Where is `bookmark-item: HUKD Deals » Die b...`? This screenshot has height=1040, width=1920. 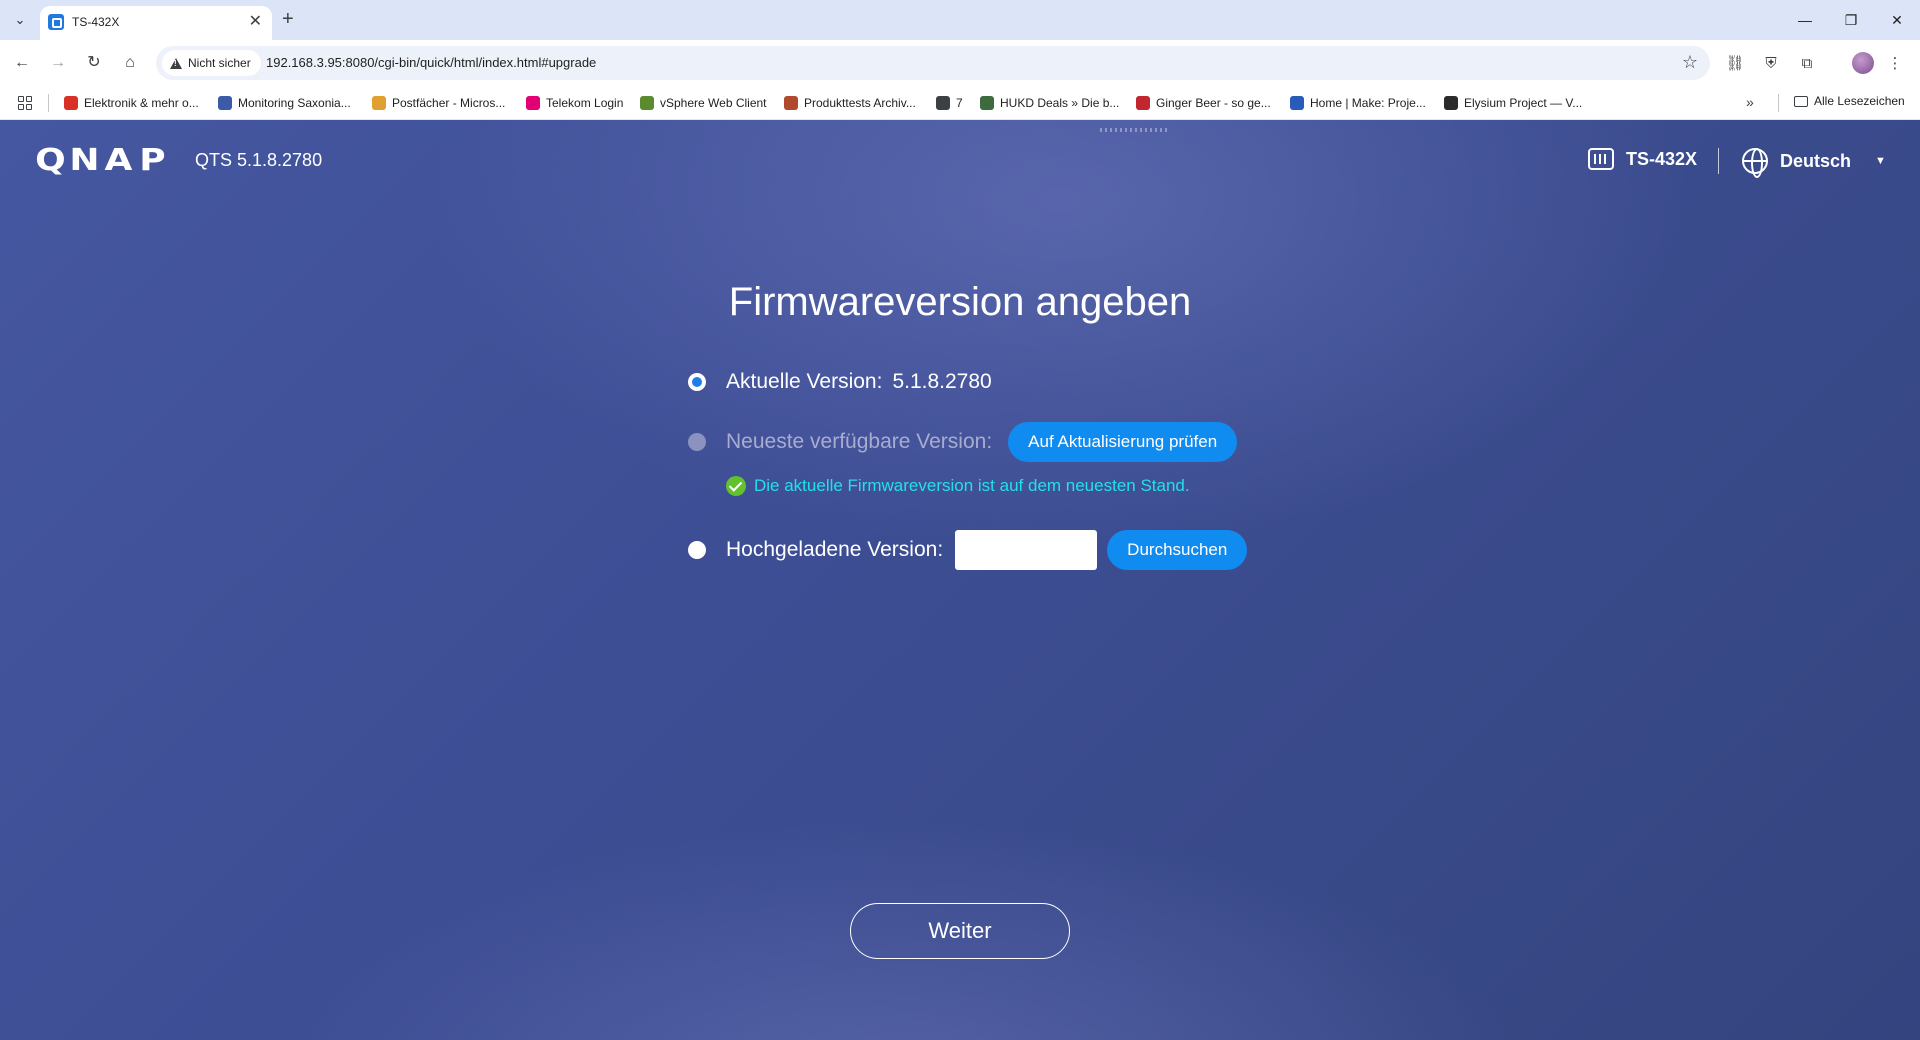
bookmark-item: HUKD Deals » Die b... is located at coordinates (1049, 103).